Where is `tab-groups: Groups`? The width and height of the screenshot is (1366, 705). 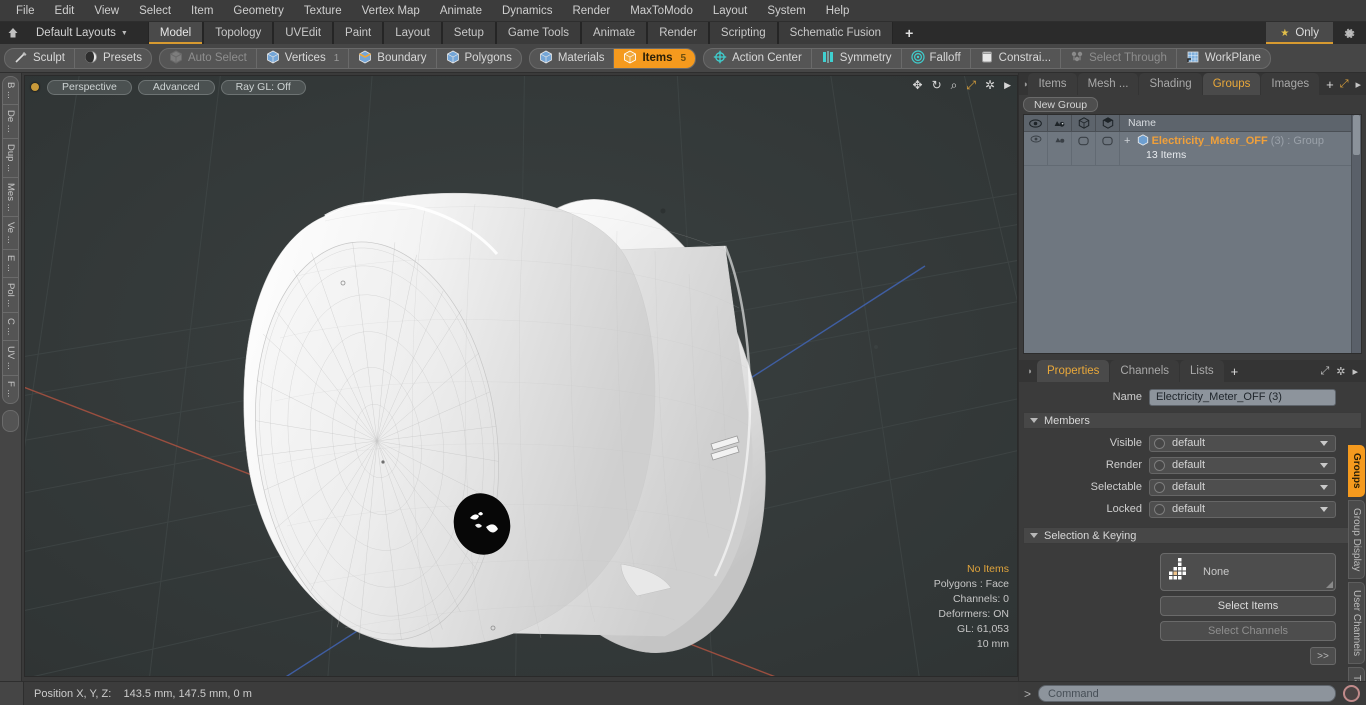
tab-groups: Groups is located at coordinates (1231, 84).